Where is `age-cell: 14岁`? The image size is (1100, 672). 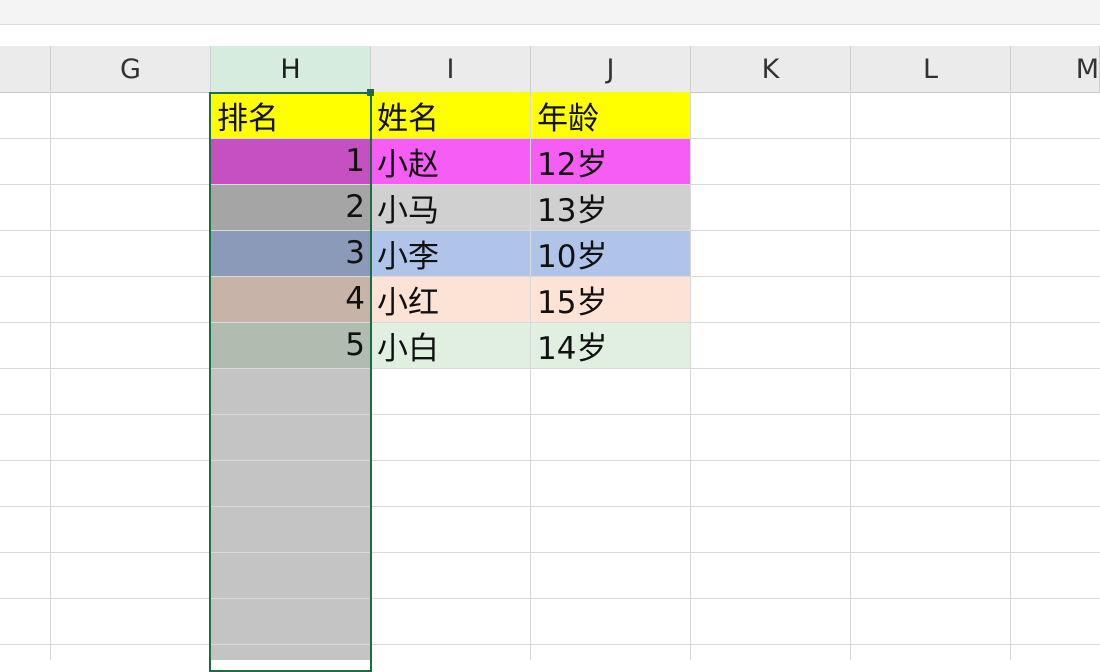
age-cell: 14岁 is located at coordinates (611, 345).